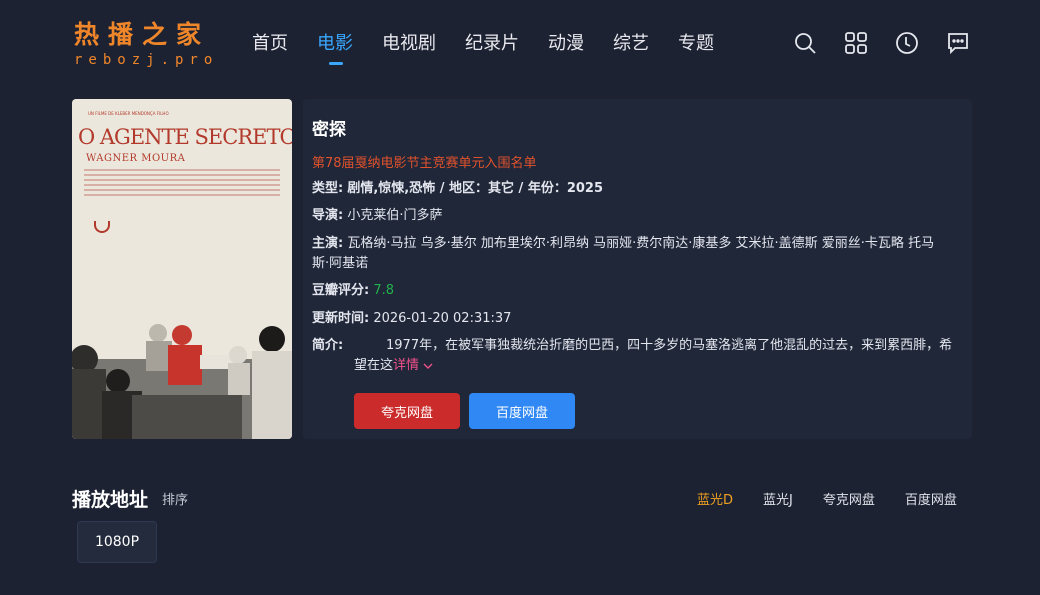 The width and height of the screenshot is (1040, 595). What do you see at coordinates (442, 318) in the screenshot?
I see `update-time-value: 2026-01-20 02:31:37` at bounding box center [442, 318].